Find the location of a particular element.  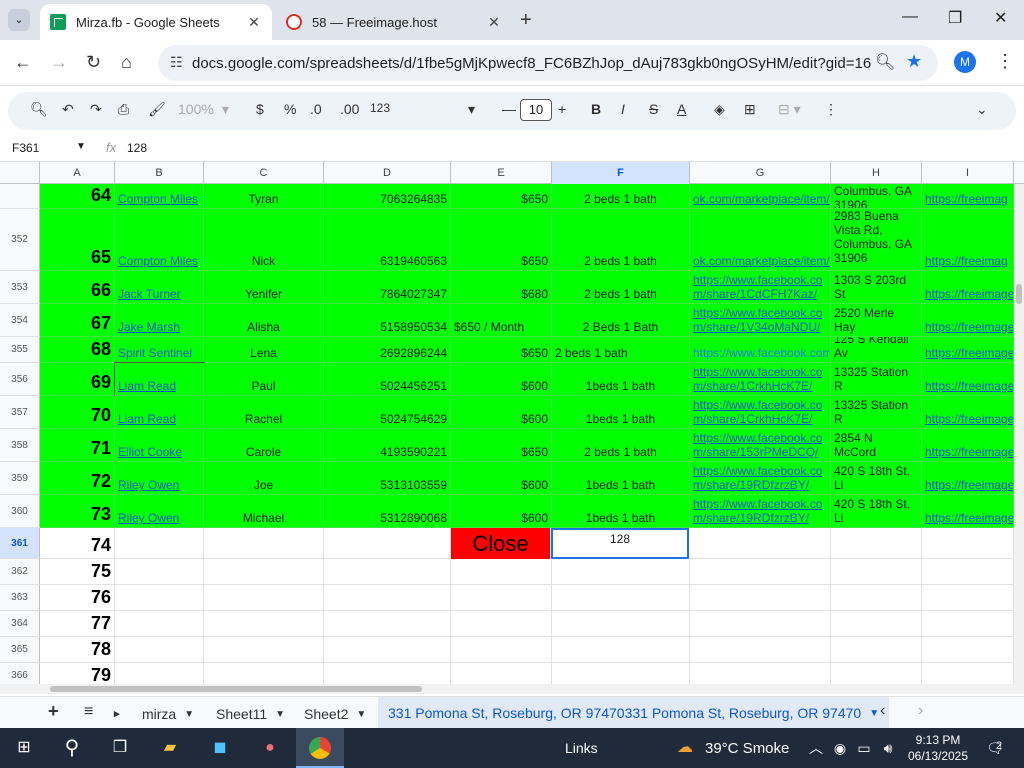

row-header: 354 is located at coordinates (20, 320).